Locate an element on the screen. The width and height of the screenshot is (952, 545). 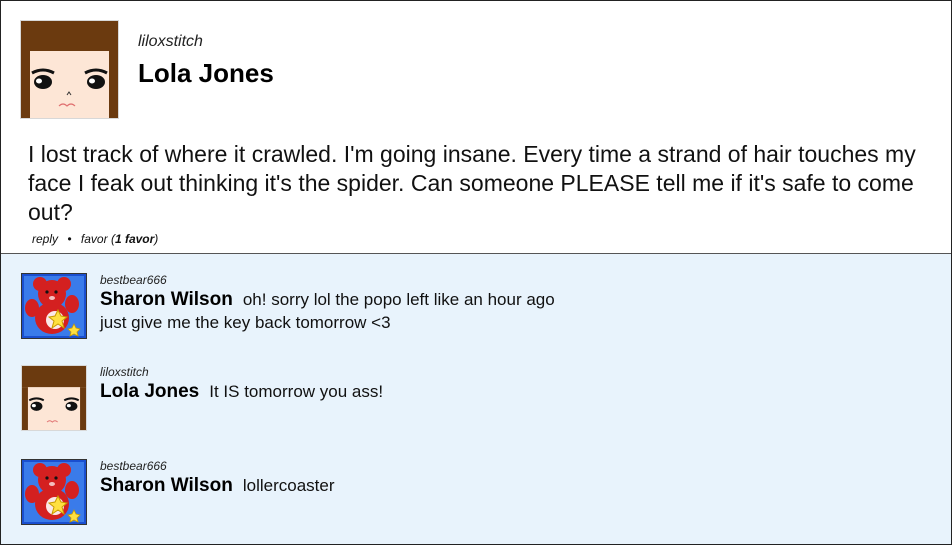
post-author-name: Lola Jones is located at coordinates (206, 73).